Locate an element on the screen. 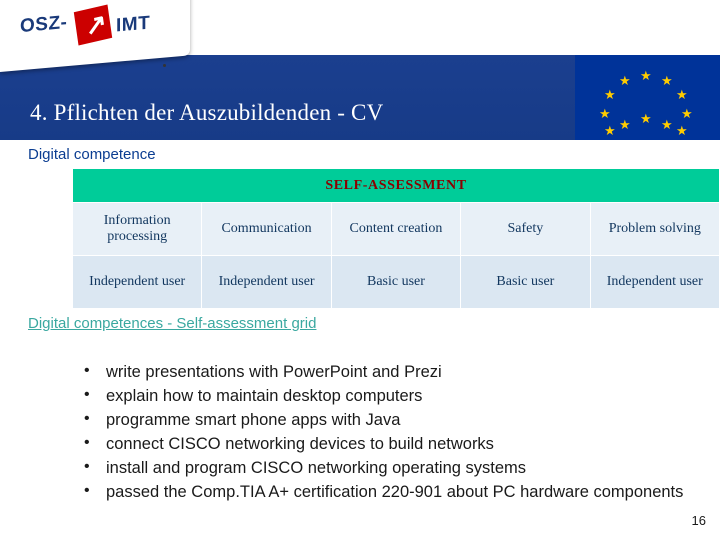  table-row-header: SELF-ASSESSMENT is located at coordinates (396, 185).